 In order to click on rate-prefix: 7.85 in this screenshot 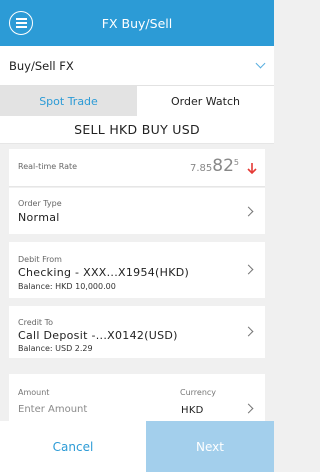, I will do `click(201, 168)`.